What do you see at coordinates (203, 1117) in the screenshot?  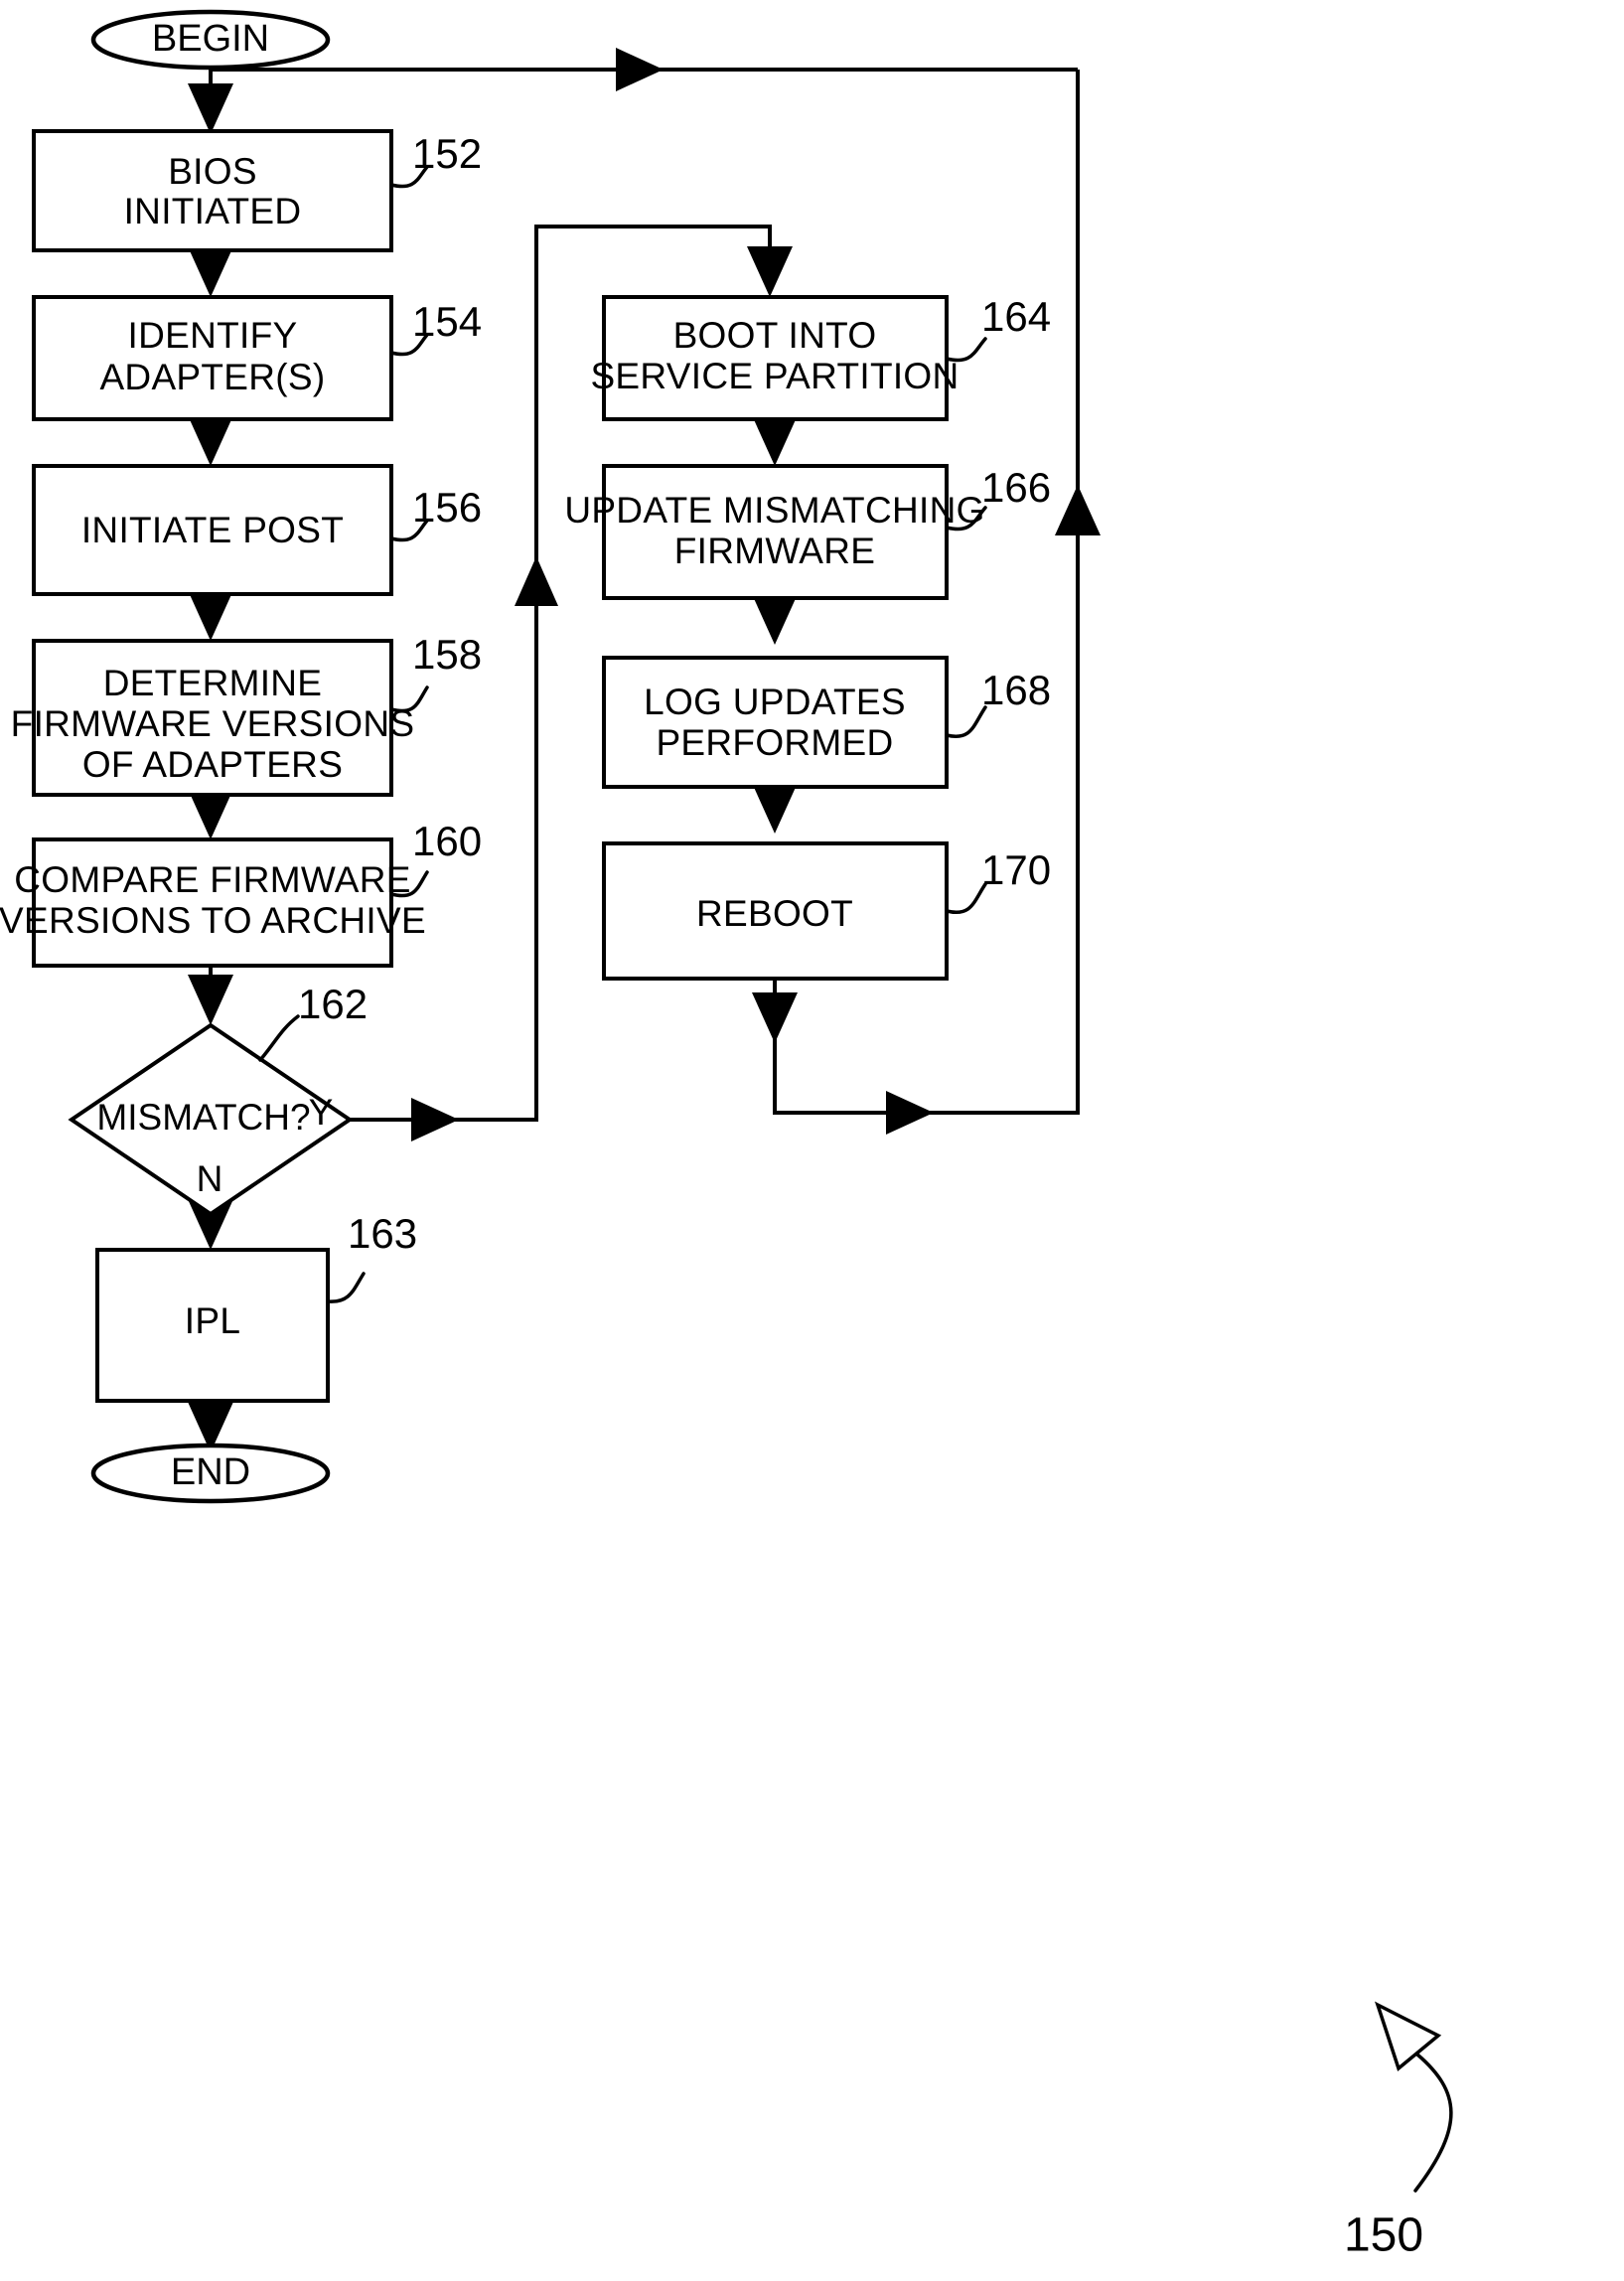 I see `decision-question-label: MISMATCH?` at bounding box center [203, 1117].